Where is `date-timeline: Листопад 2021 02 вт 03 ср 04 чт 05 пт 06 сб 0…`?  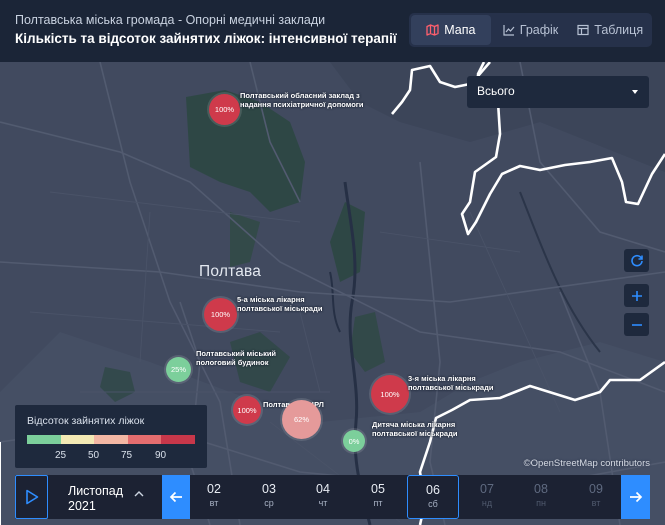
date-timeline: Листопад 2021 02 вт 03 ср 04 чт 05 пт 06 сб 0… is located at coordinates (332, 497).